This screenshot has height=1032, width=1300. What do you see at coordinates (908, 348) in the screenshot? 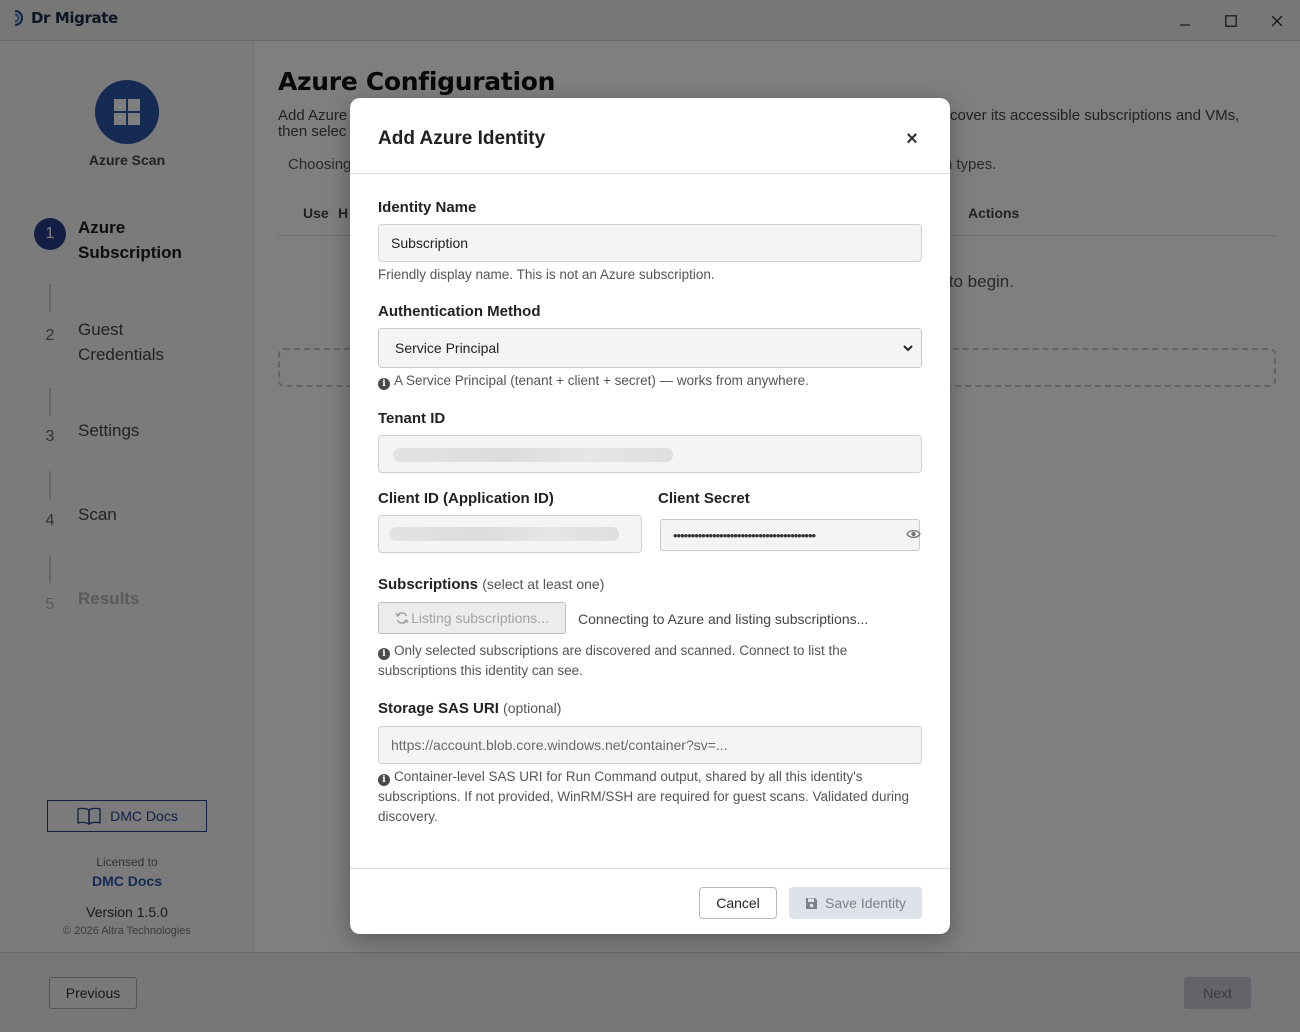
I see `chevron-down-icon` at bounding box center [908, 348].